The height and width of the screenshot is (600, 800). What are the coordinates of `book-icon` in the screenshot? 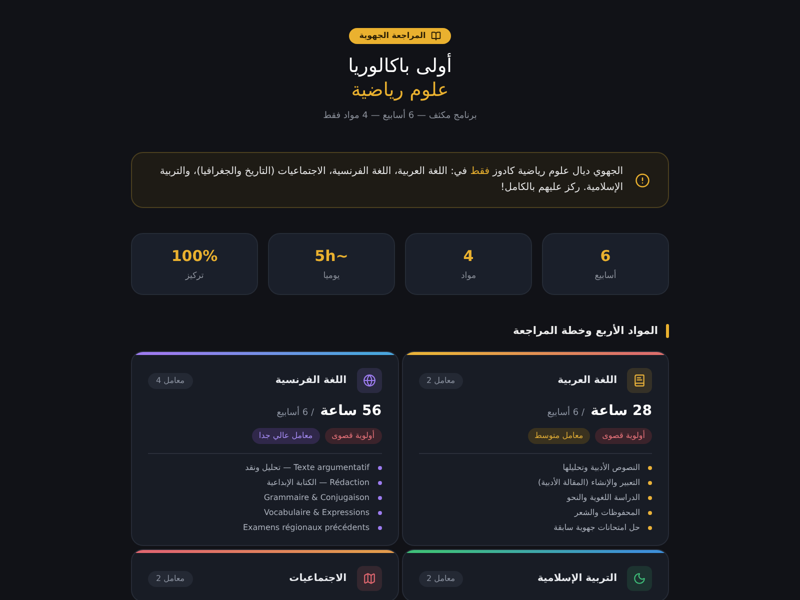 It's located at (435, 36).